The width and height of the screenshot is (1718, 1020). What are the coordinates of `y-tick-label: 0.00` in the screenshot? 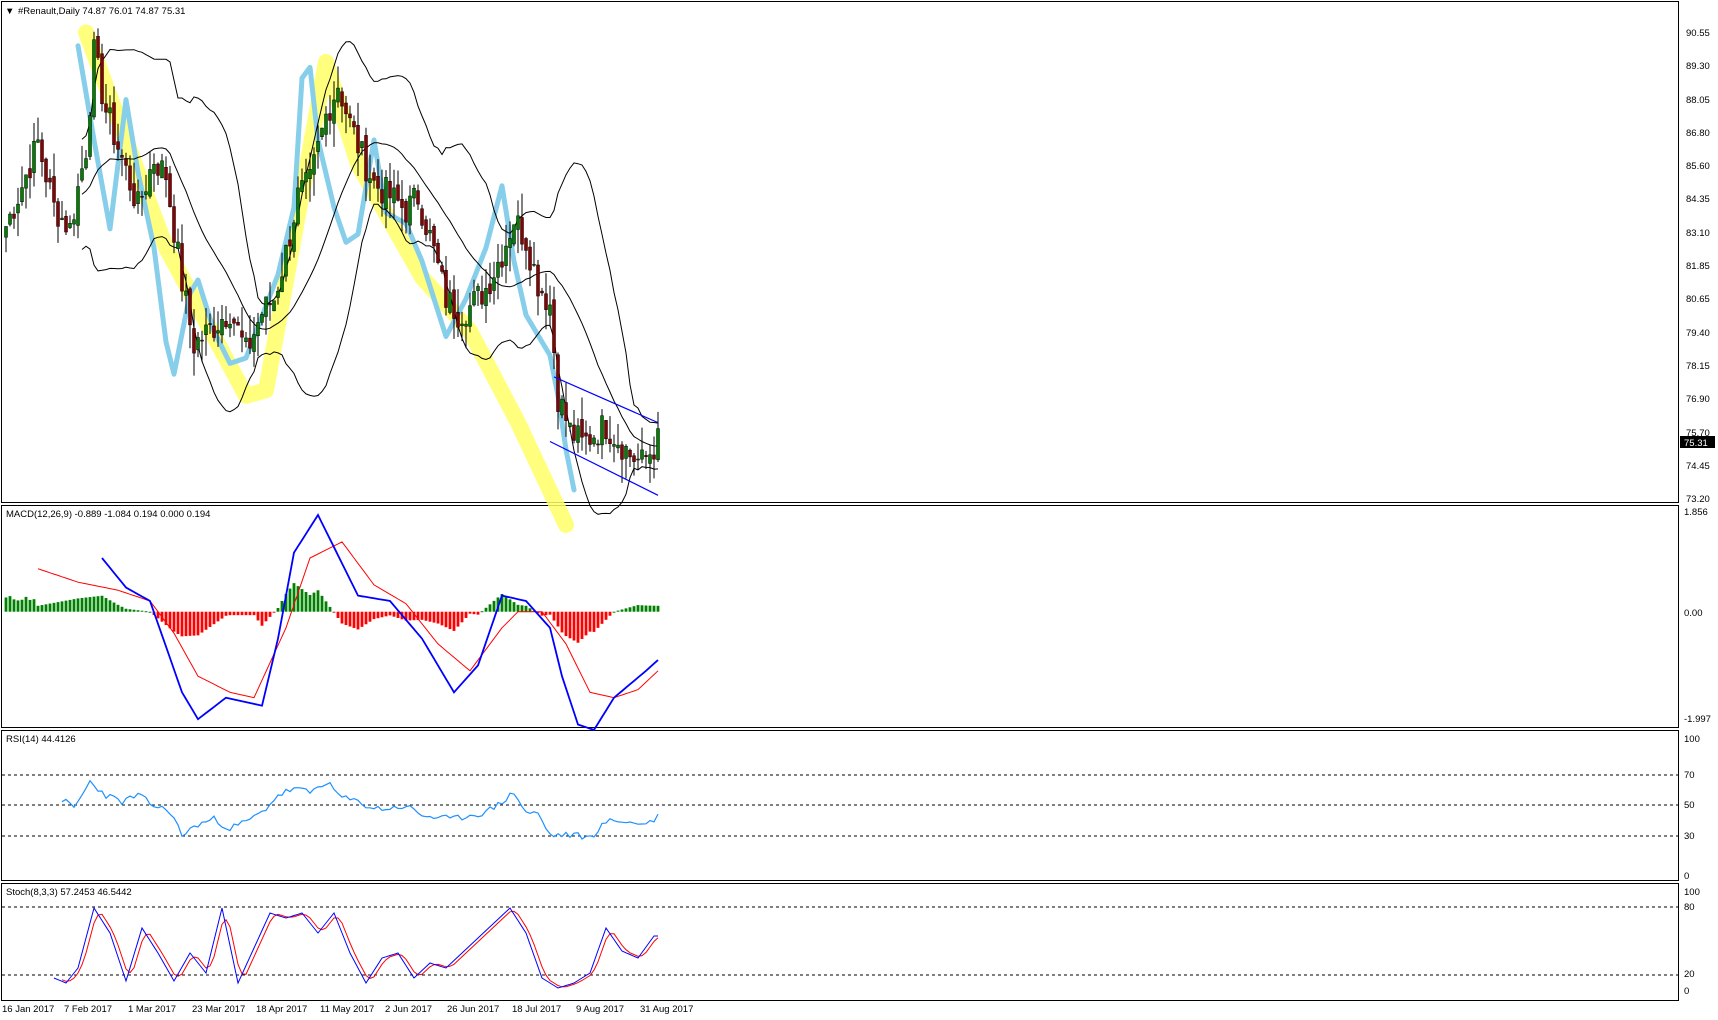 It's located at (1693, 613).